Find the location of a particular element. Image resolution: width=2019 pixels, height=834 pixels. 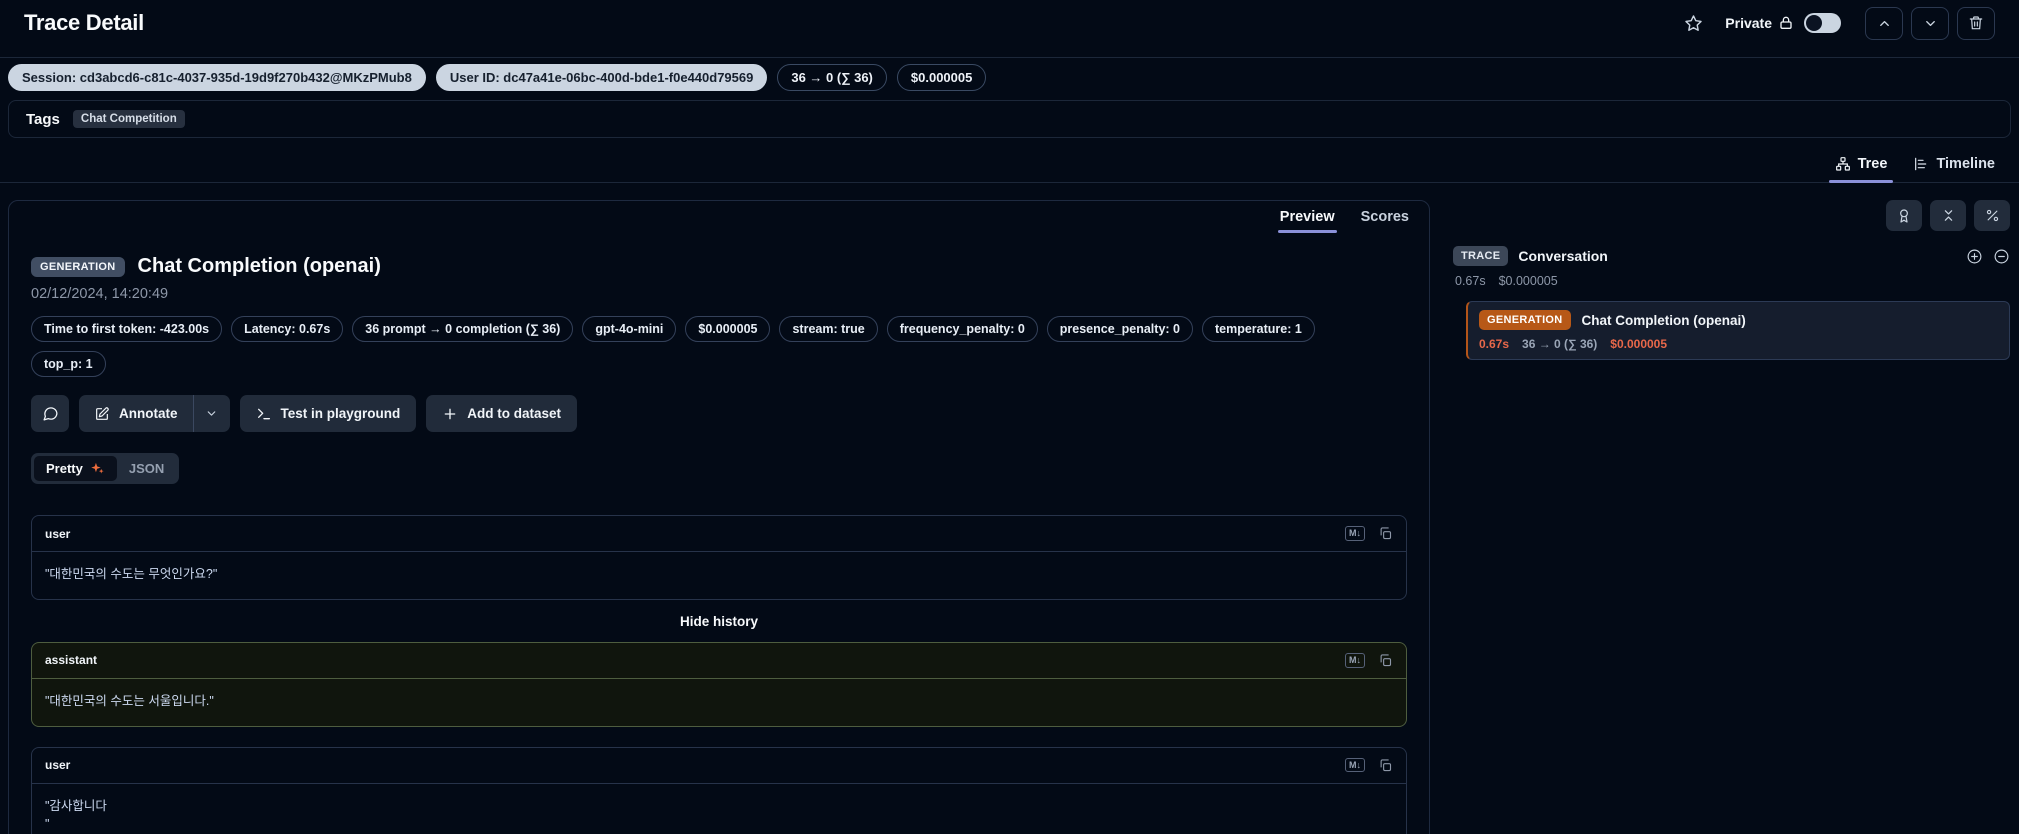

dataset-label: Add to dataset is located at coordinates (514, 413).